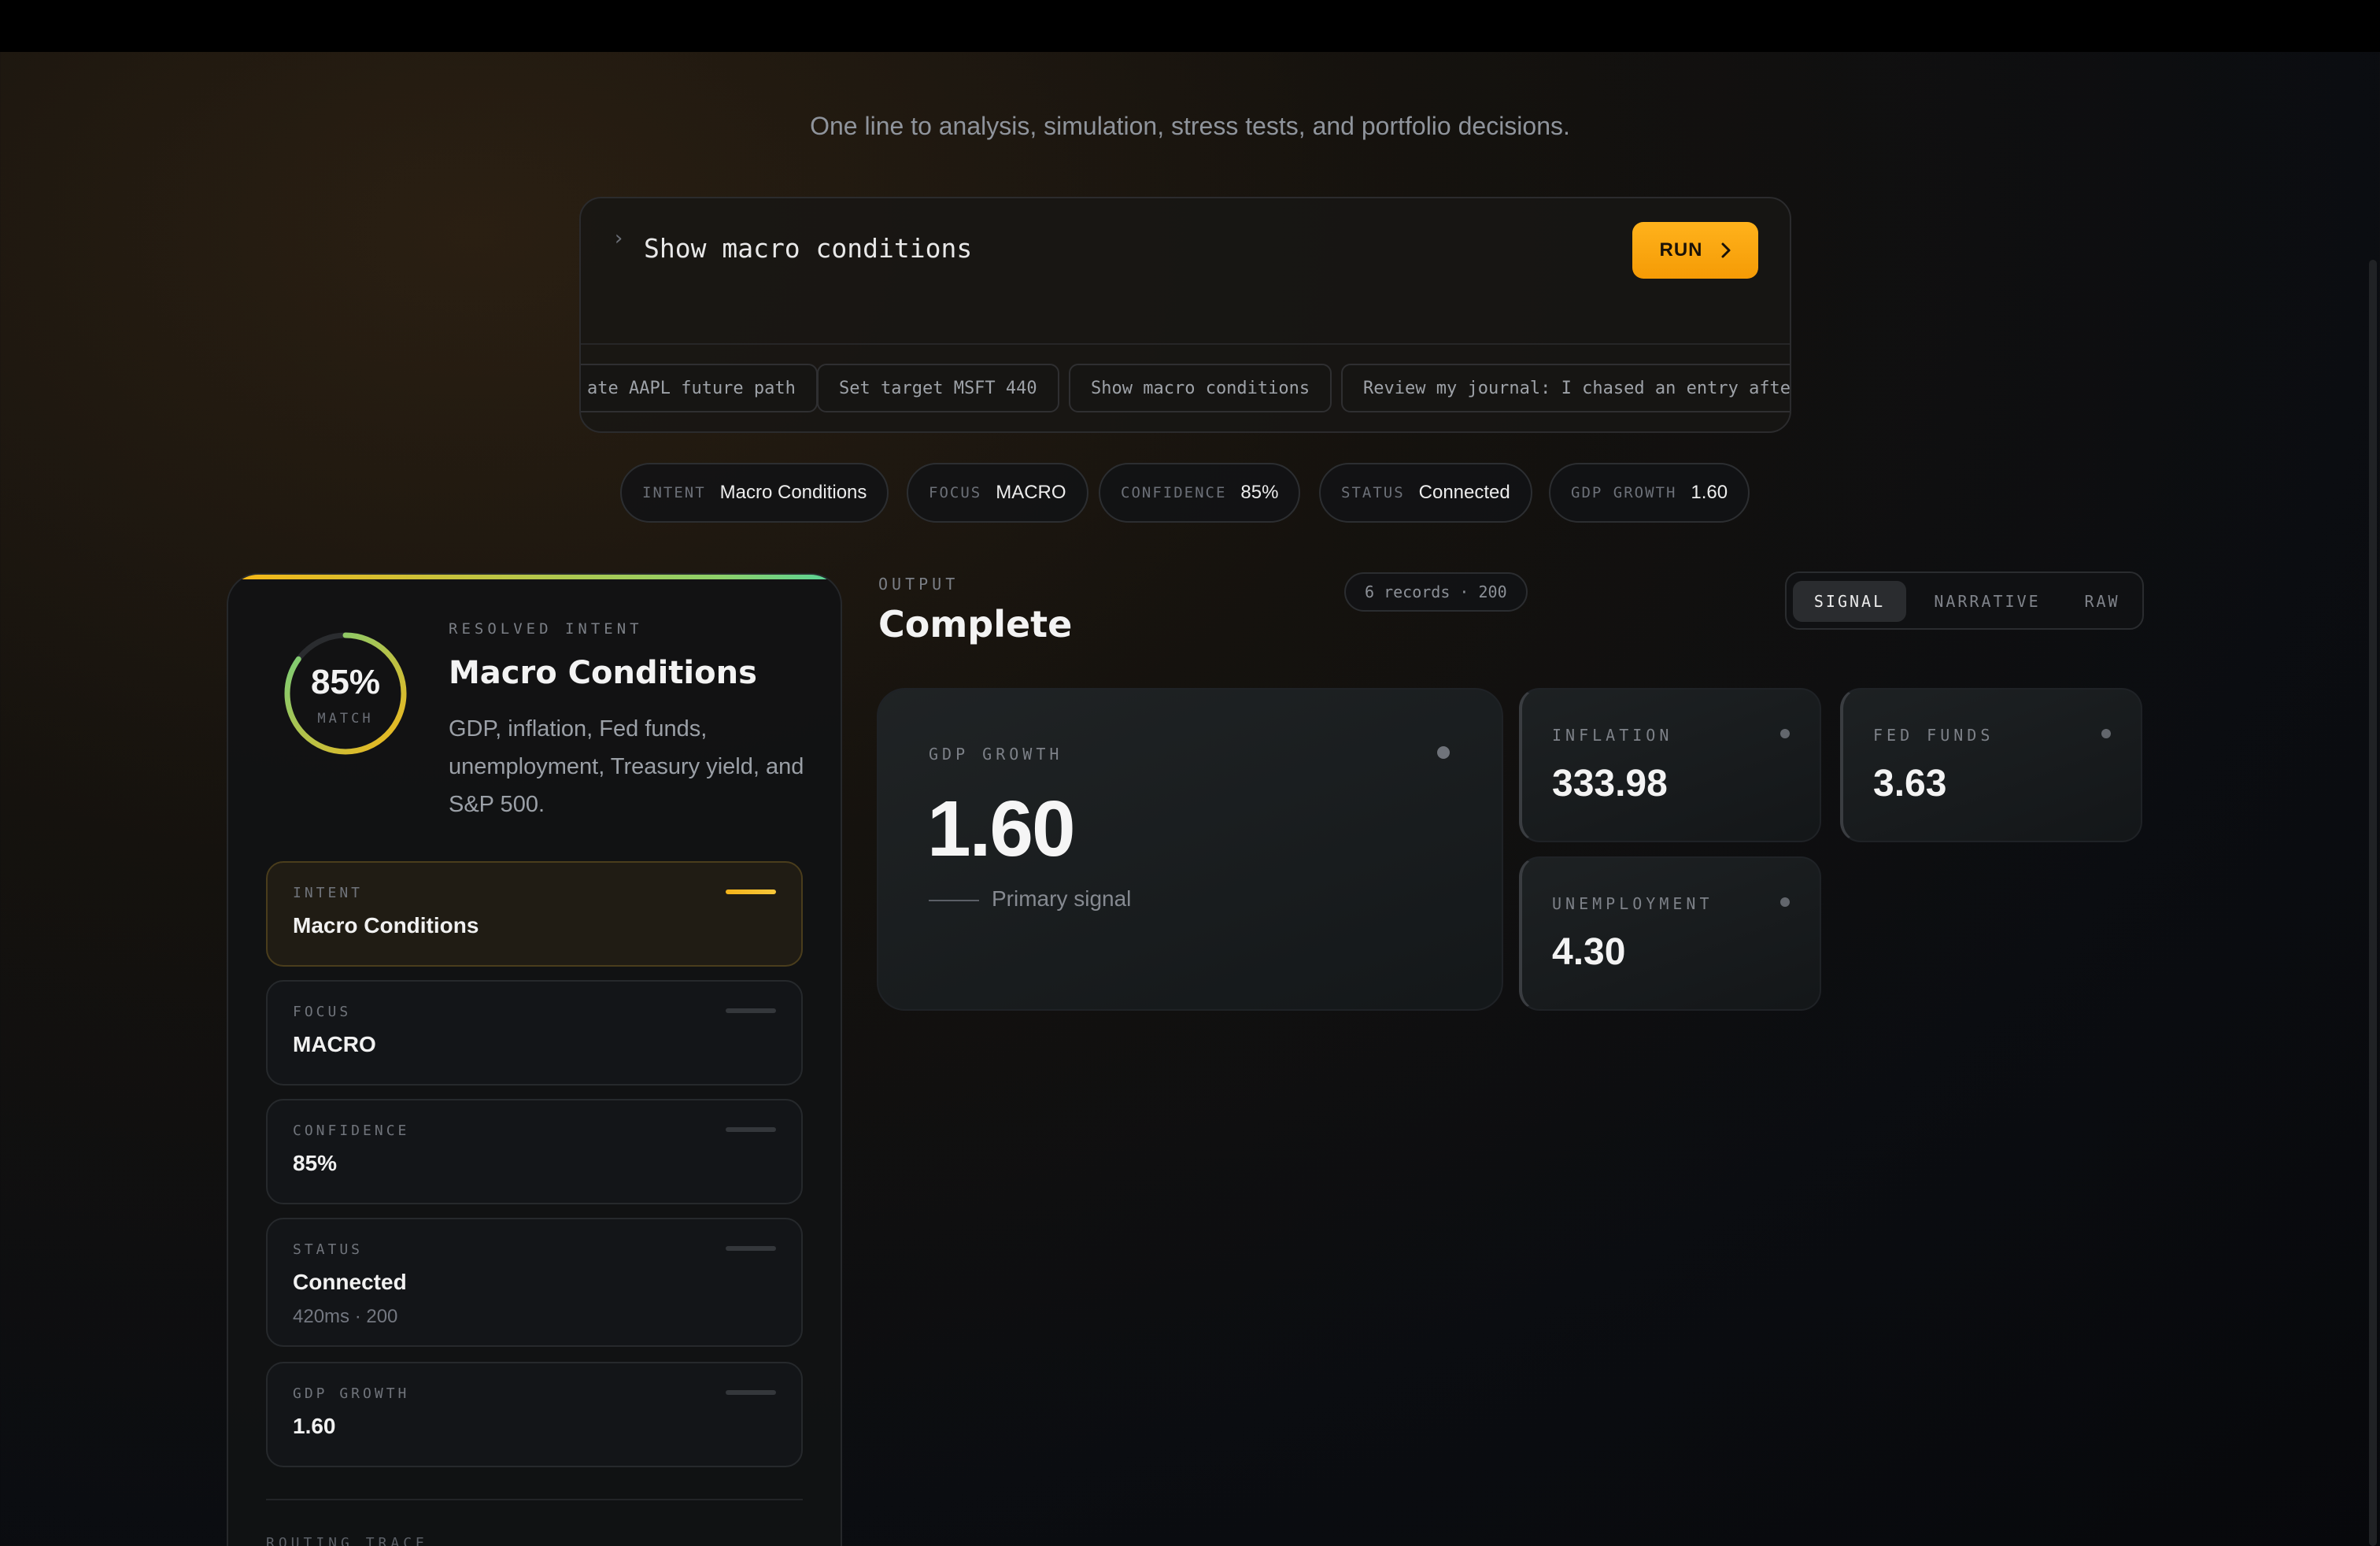 The width and height of the screenshot is (2380, 1546). I want to click on view-toggle: SIGNAL NARRATIVE RAW, so click(1964, 600).